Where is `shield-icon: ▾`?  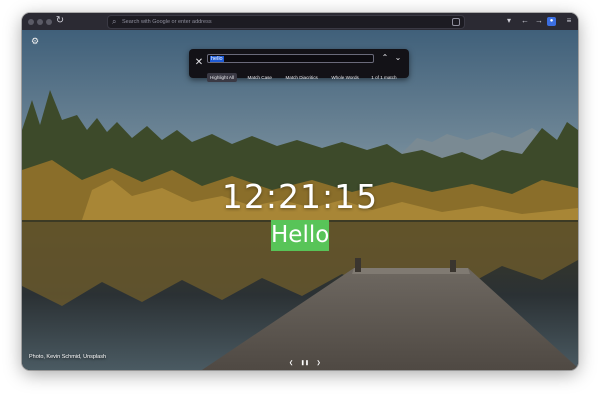
shield-icon: ▾ is located at coordinates (509, 21).